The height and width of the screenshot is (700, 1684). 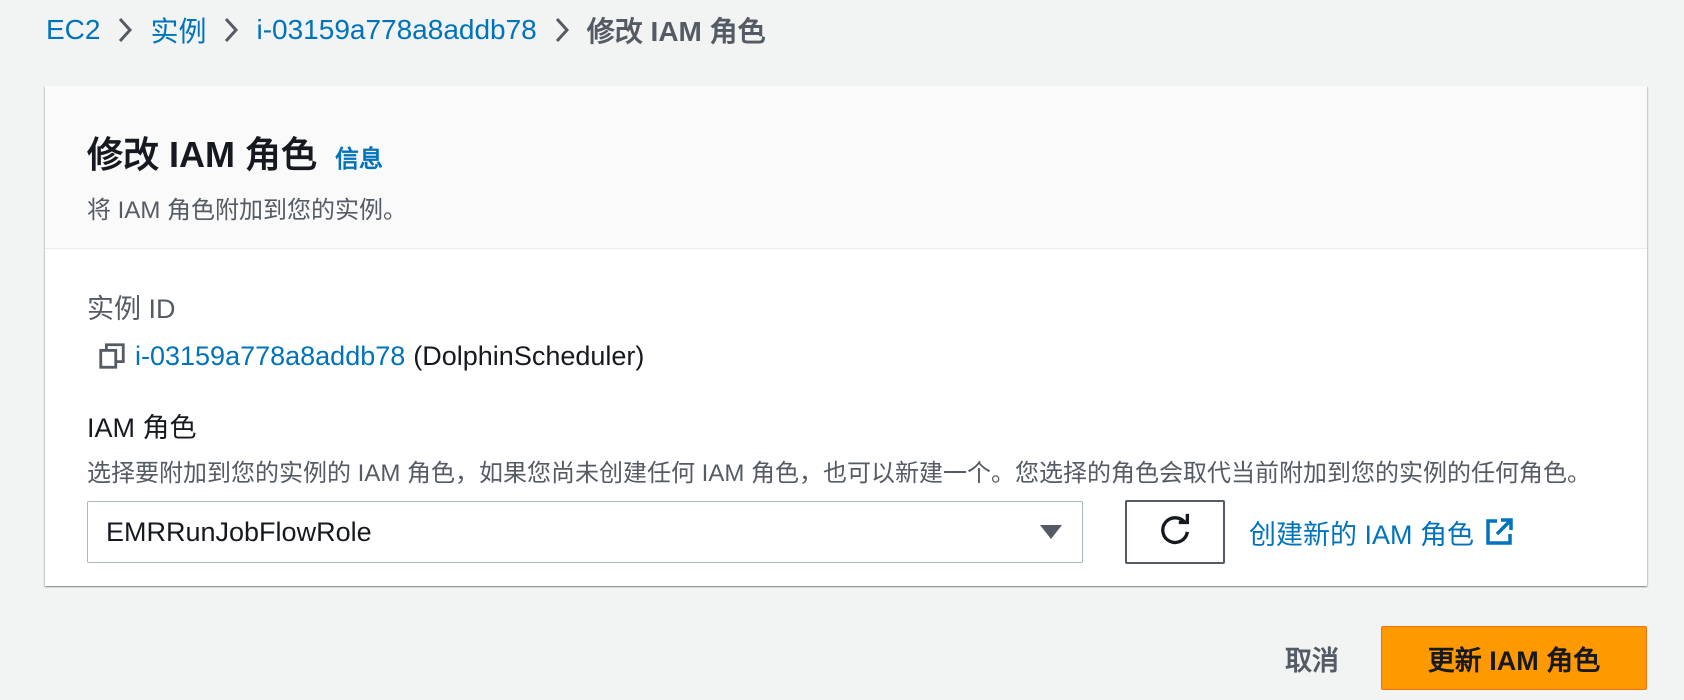 What do you see at coordinates (359, 156) in the screenshot?
I see `info-link: 信息` at bounding box center [359, 156].